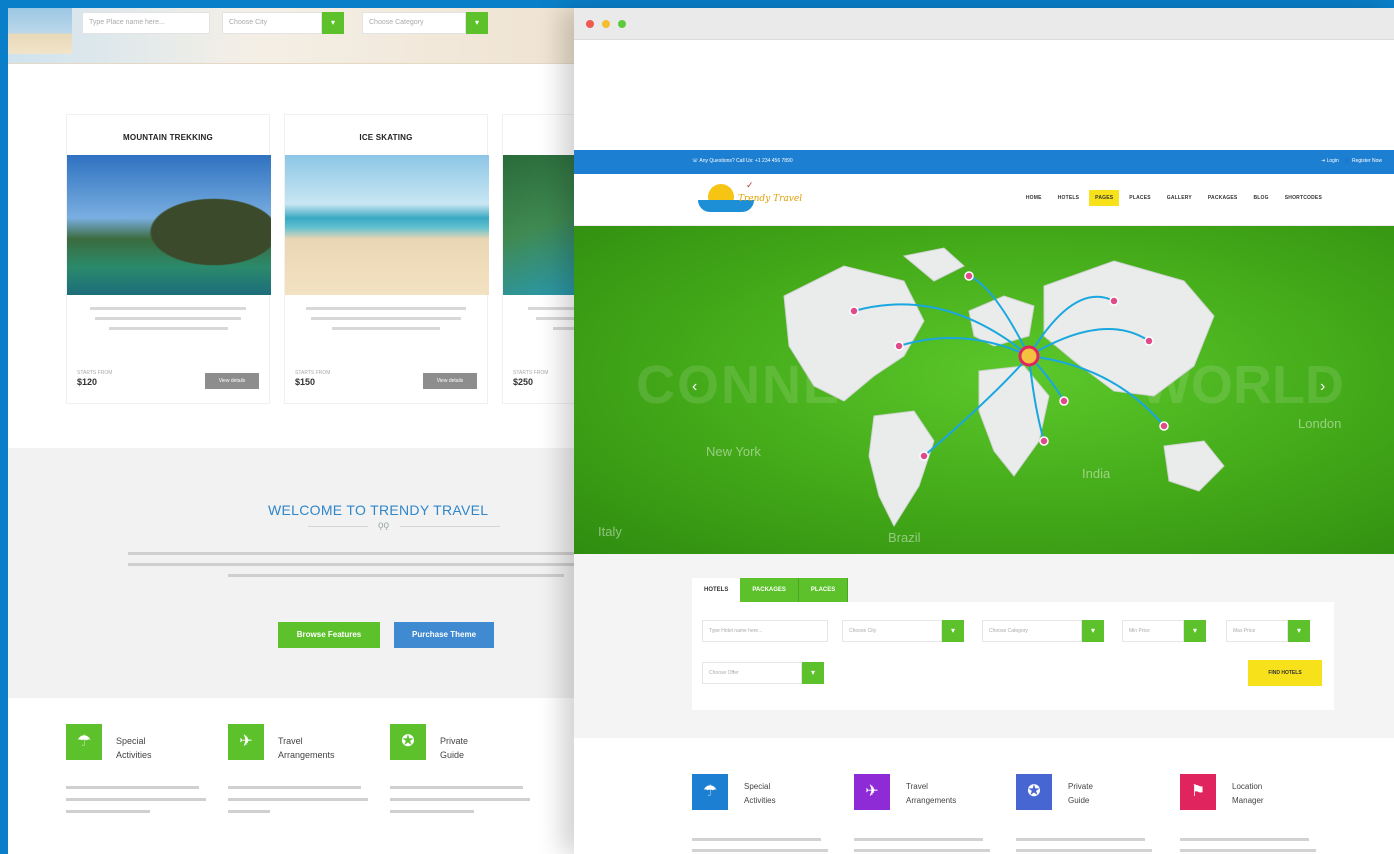 The width and height of the screenshot is (1394, 854). What do you see at coordinates (1068, 198) in the screenshot?
I see `nav-hotels: HOTELS` at bounding box center [1068, 198].